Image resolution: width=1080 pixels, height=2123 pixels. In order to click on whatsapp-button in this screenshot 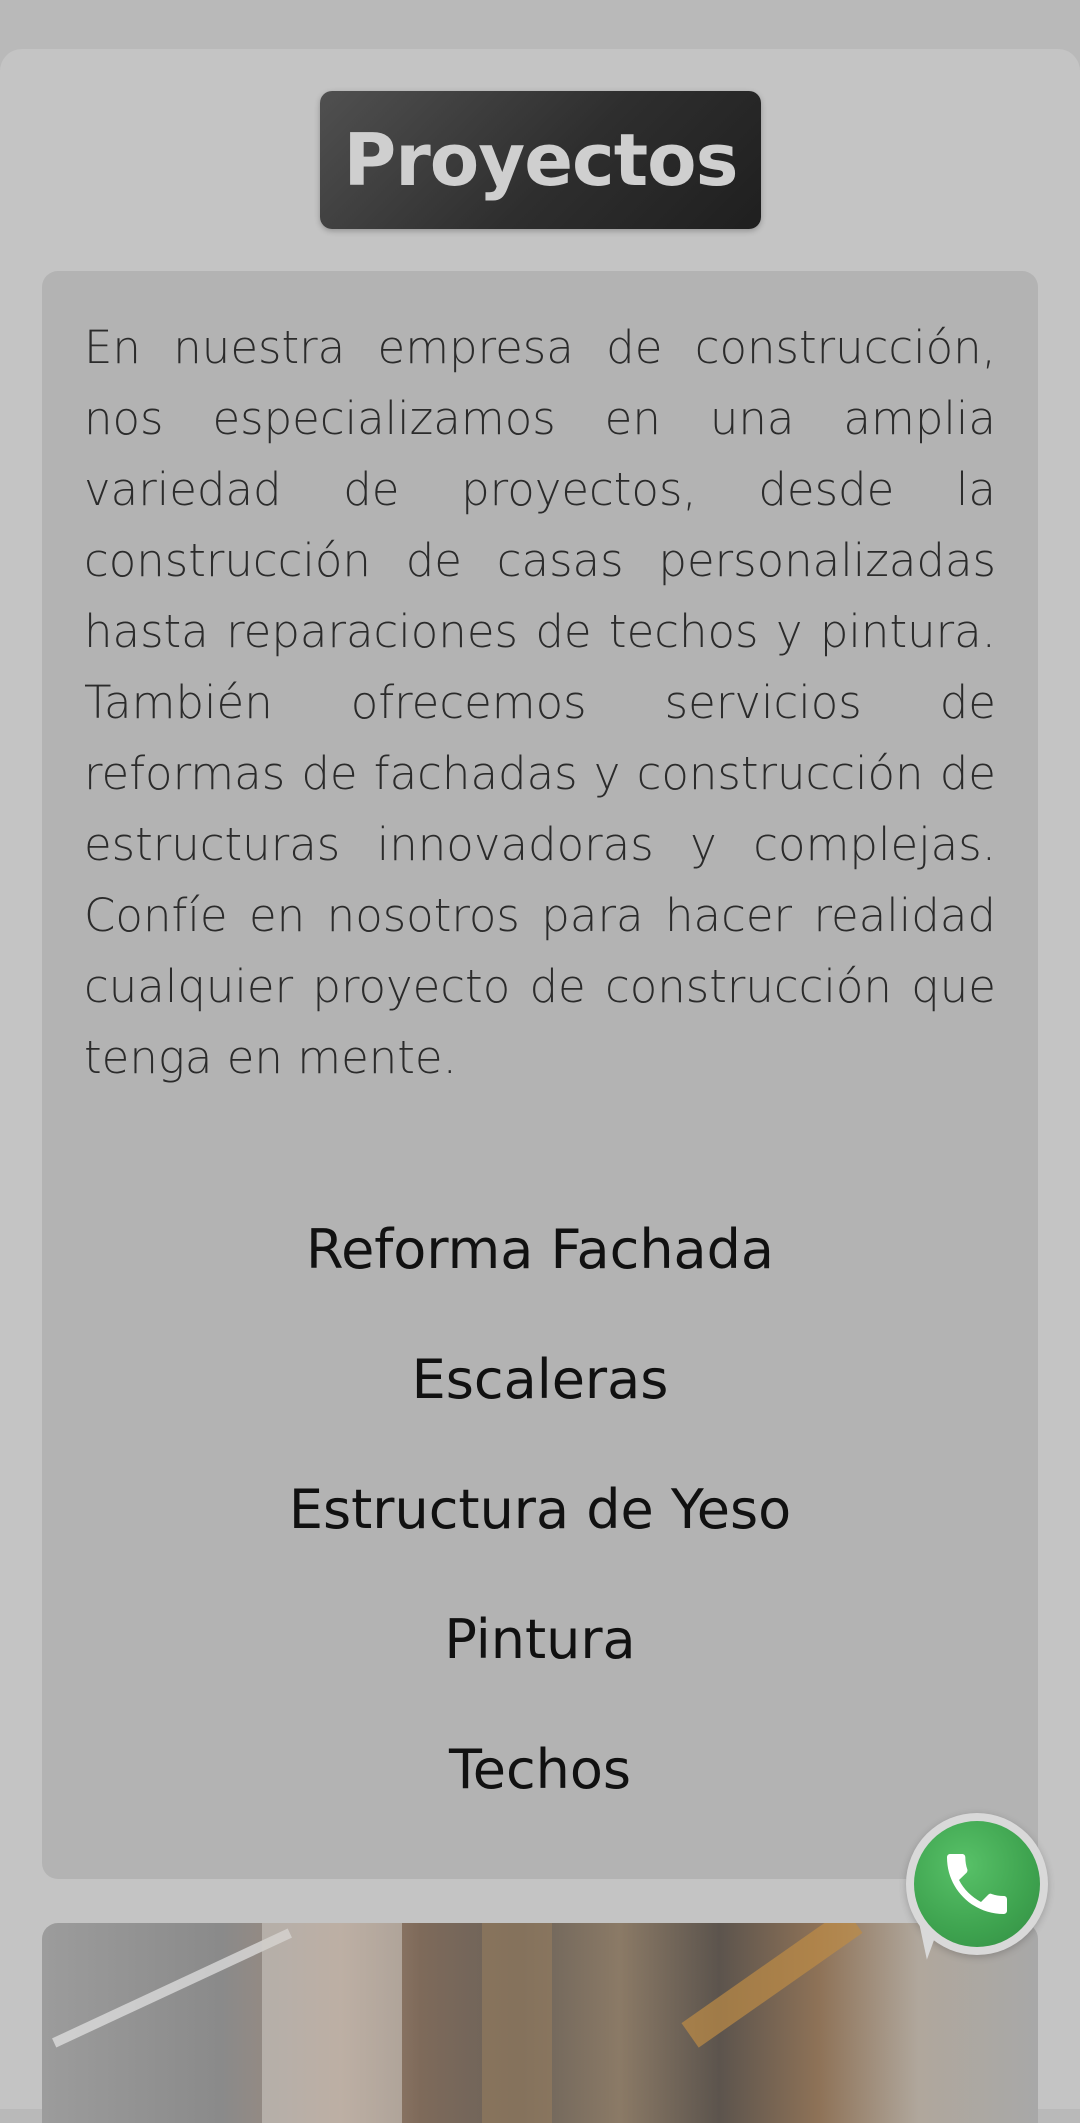, I will do `click(973, 1886)`.